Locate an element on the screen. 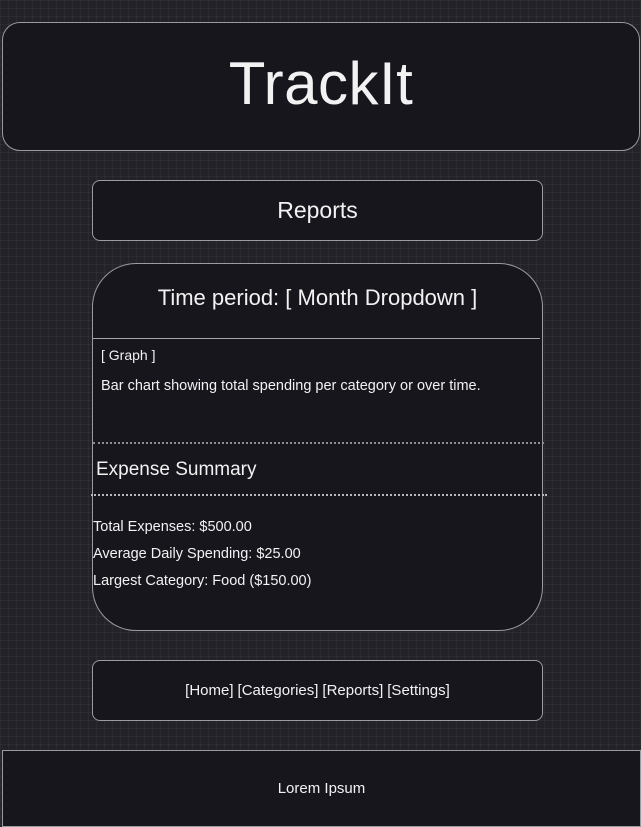 The image size is (641, 827). time-period-selector: Time period: [ Month Dropdown ] is located at coordinates (317, 298).